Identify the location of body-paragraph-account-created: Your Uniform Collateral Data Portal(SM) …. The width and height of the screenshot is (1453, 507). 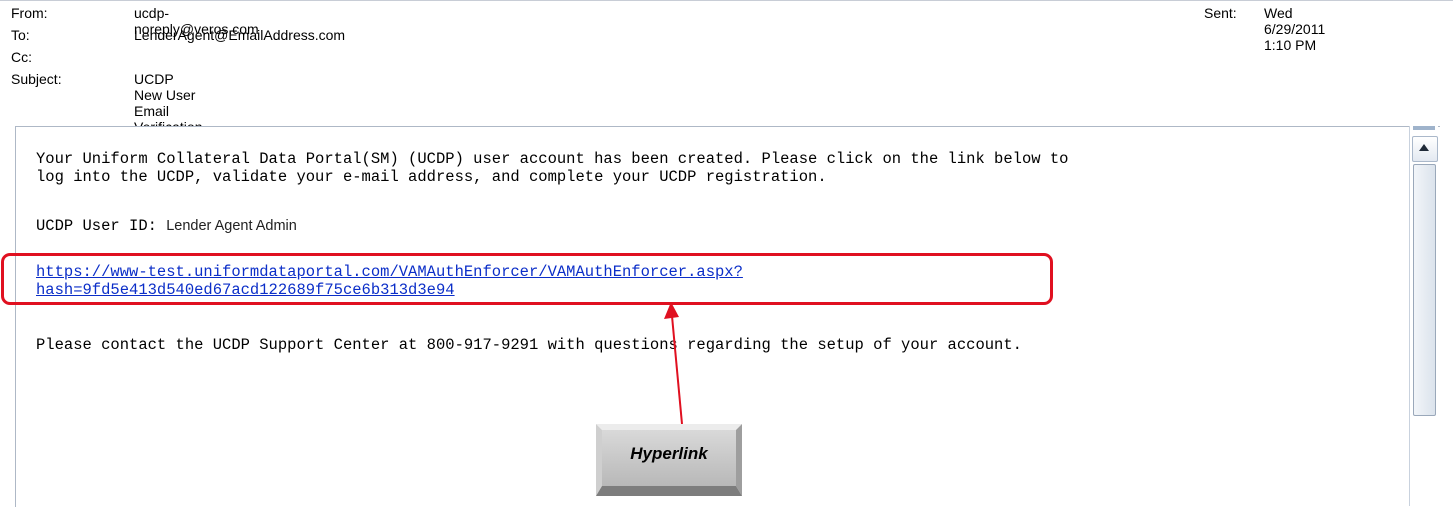
(552, 168).